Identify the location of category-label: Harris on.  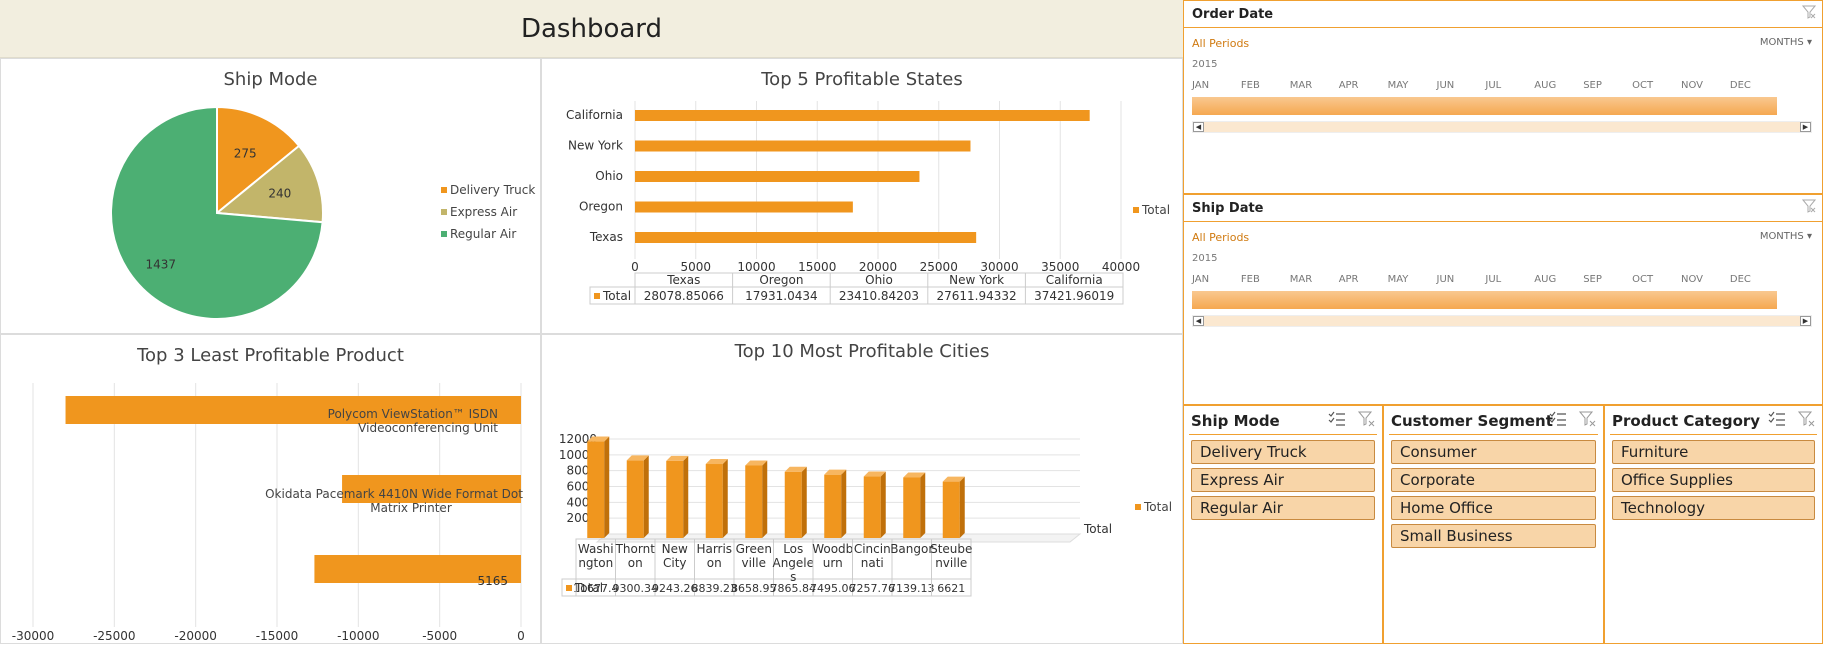
(714, 556).